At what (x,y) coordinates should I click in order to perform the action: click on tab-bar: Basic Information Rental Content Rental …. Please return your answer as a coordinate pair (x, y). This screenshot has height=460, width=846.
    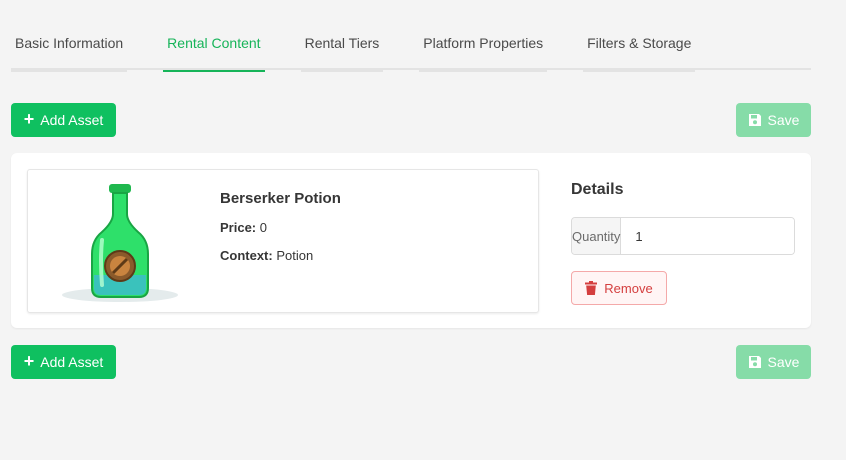
    Looking at the image, I should click on (411, 44).